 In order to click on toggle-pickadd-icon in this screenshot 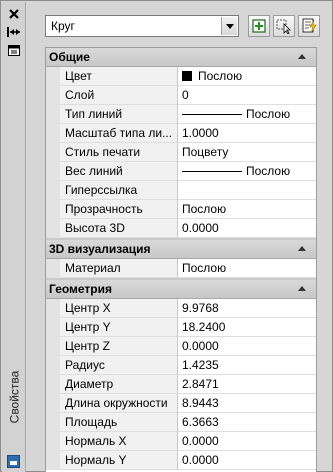, I will do `click(259, 26)`.